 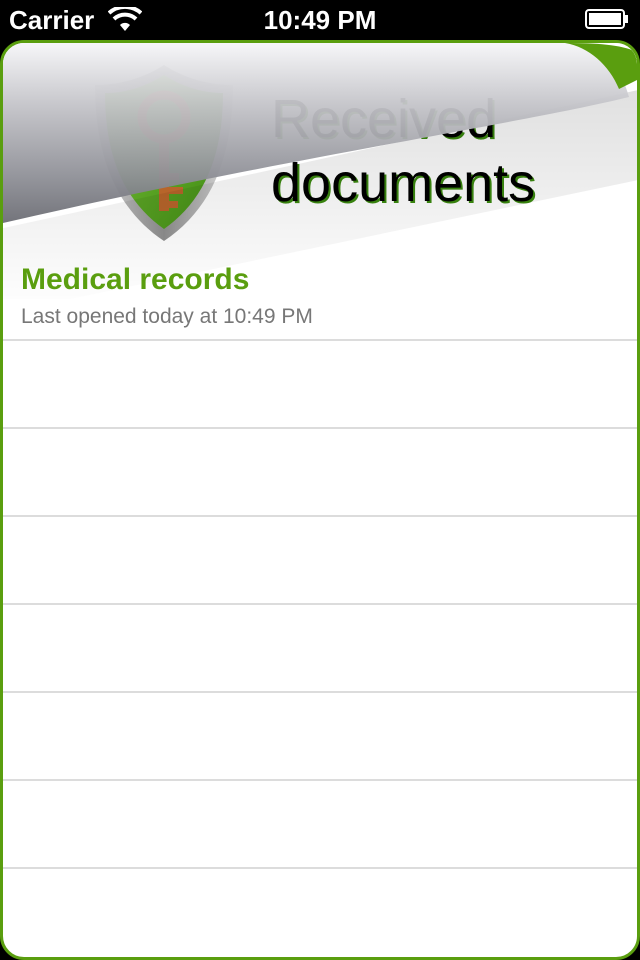 I want to click on page-title-line1: Received, so click(x=384, y=119).